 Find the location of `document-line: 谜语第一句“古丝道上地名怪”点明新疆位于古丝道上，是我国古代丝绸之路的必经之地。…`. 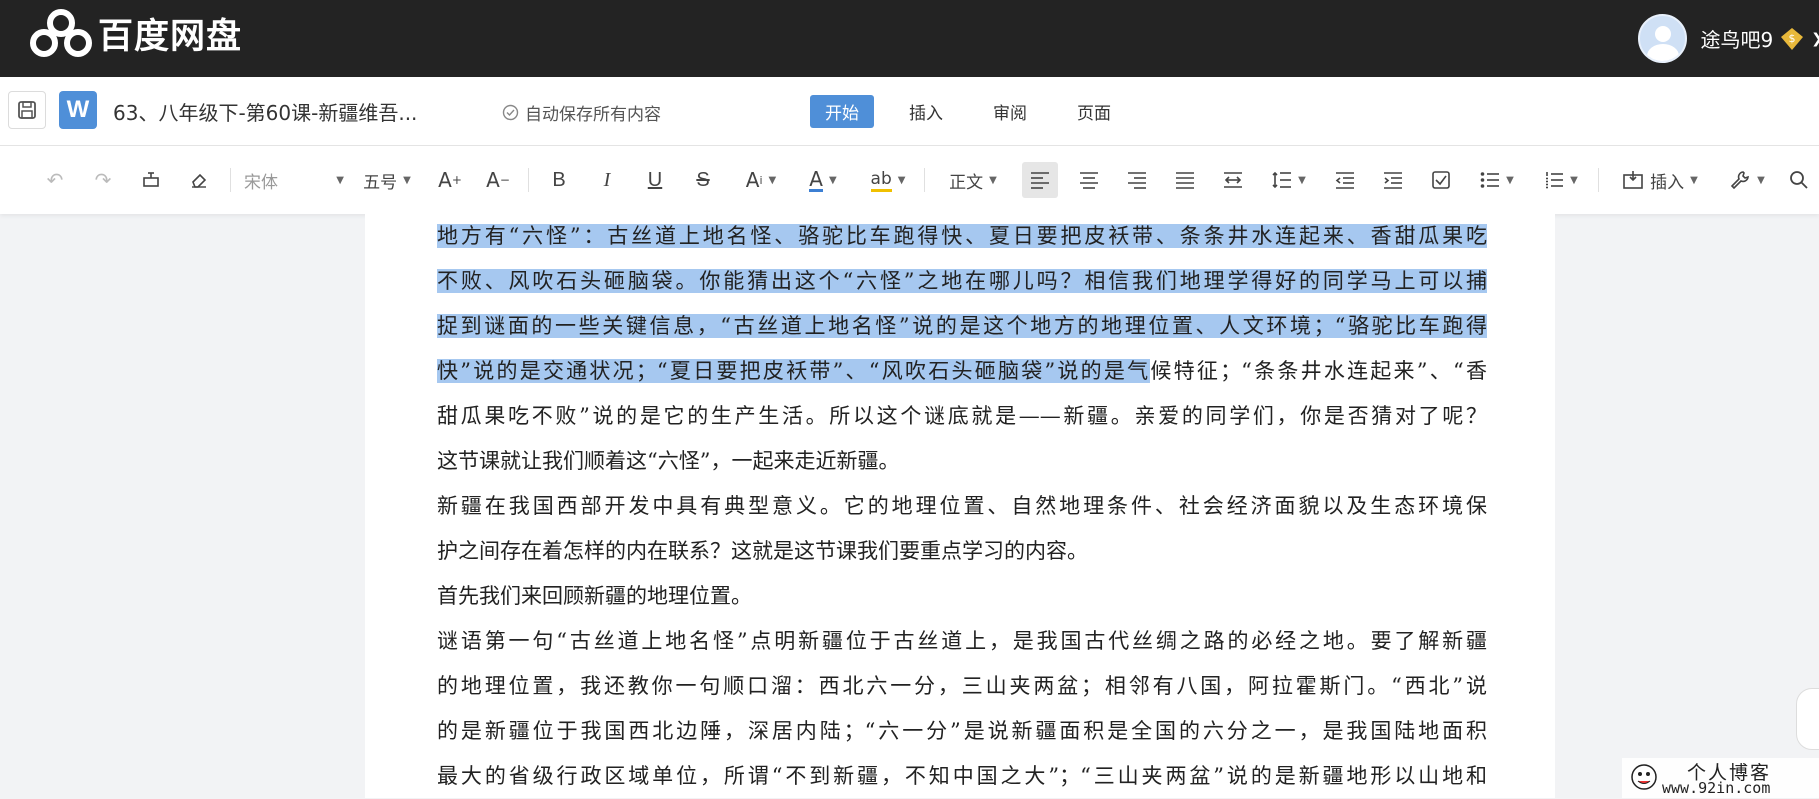

document-line: 谜语第一句“古丝道上地名怪”点明新疆位于古丝道上，是我国古代丝绸之路的必经之地。… is located at coordinates (962, 641).